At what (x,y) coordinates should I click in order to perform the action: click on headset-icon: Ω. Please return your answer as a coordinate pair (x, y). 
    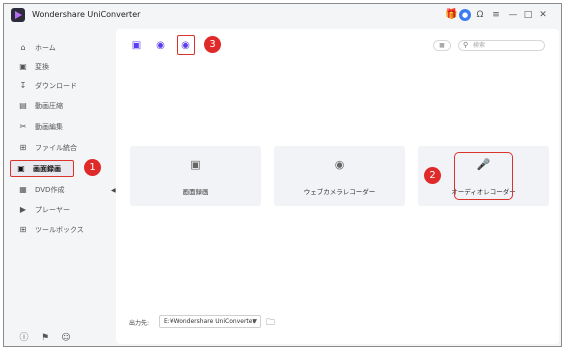
    Looking at the image, I should click on (480, 15).